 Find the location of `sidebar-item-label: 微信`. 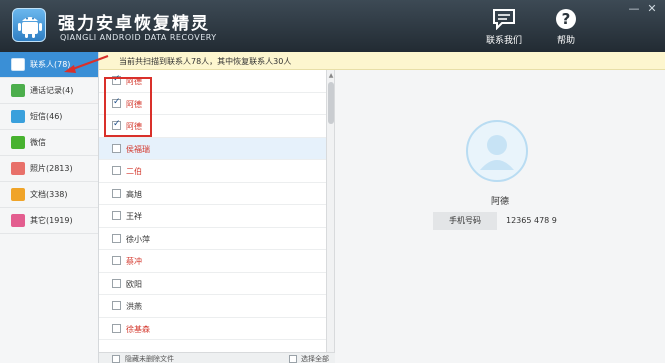

sidebar-item-label: 微信 is located at coordinates (38, 142).